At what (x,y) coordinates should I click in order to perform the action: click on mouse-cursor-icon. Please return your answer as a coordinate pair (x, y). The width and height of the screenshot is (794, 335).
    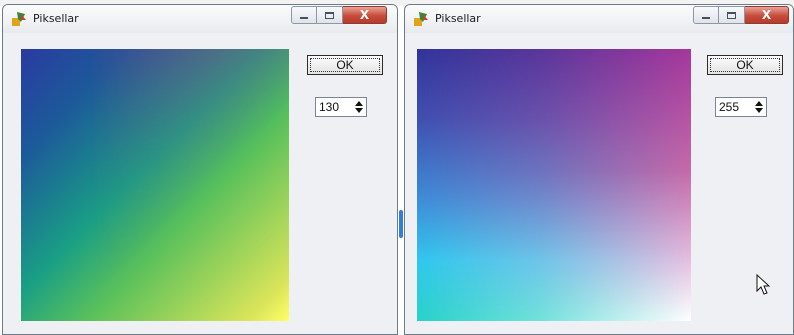
    Looking at the image, I should click on (763, 284).